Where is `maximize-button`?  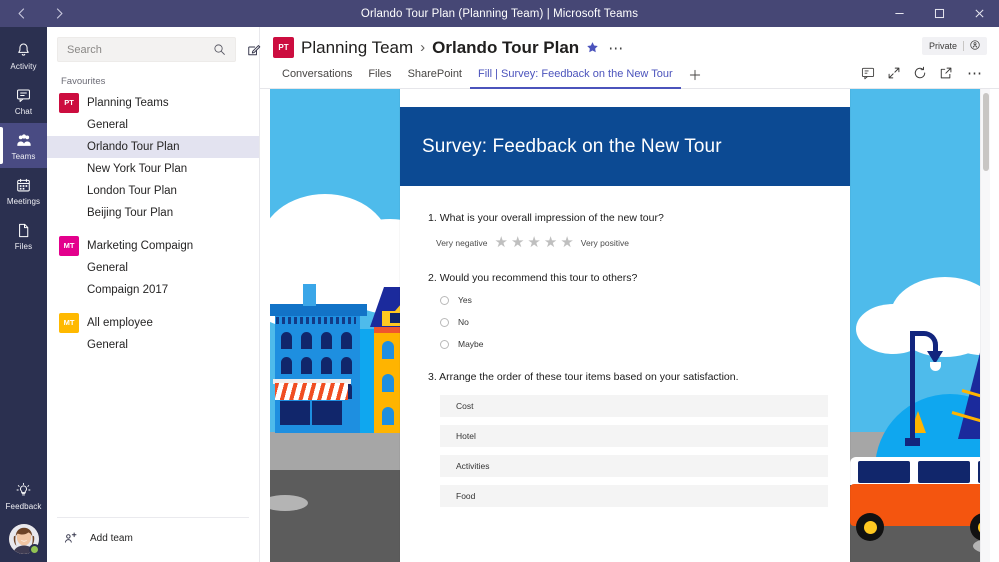 maximize-button is located at coordinates (939, 13).